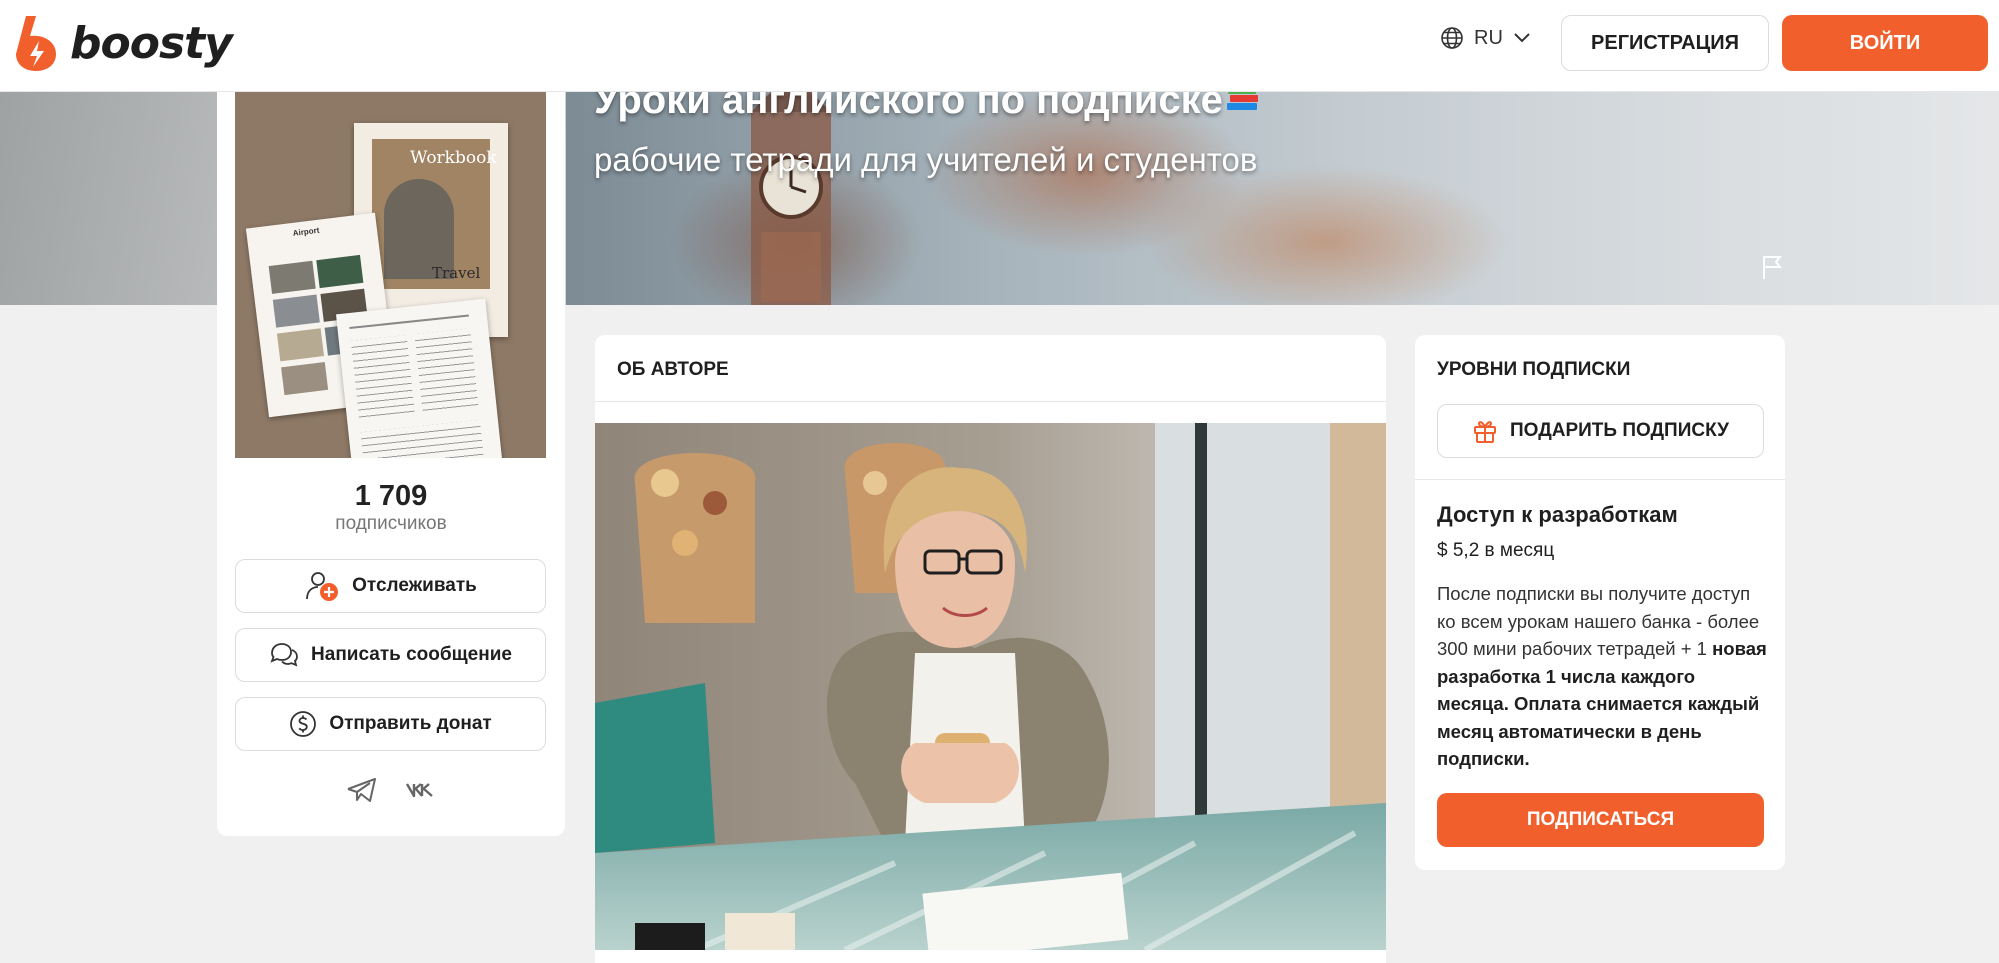  Describe the element at coordinates (391, 792) in the screenshot. I see `social-links` at that location.